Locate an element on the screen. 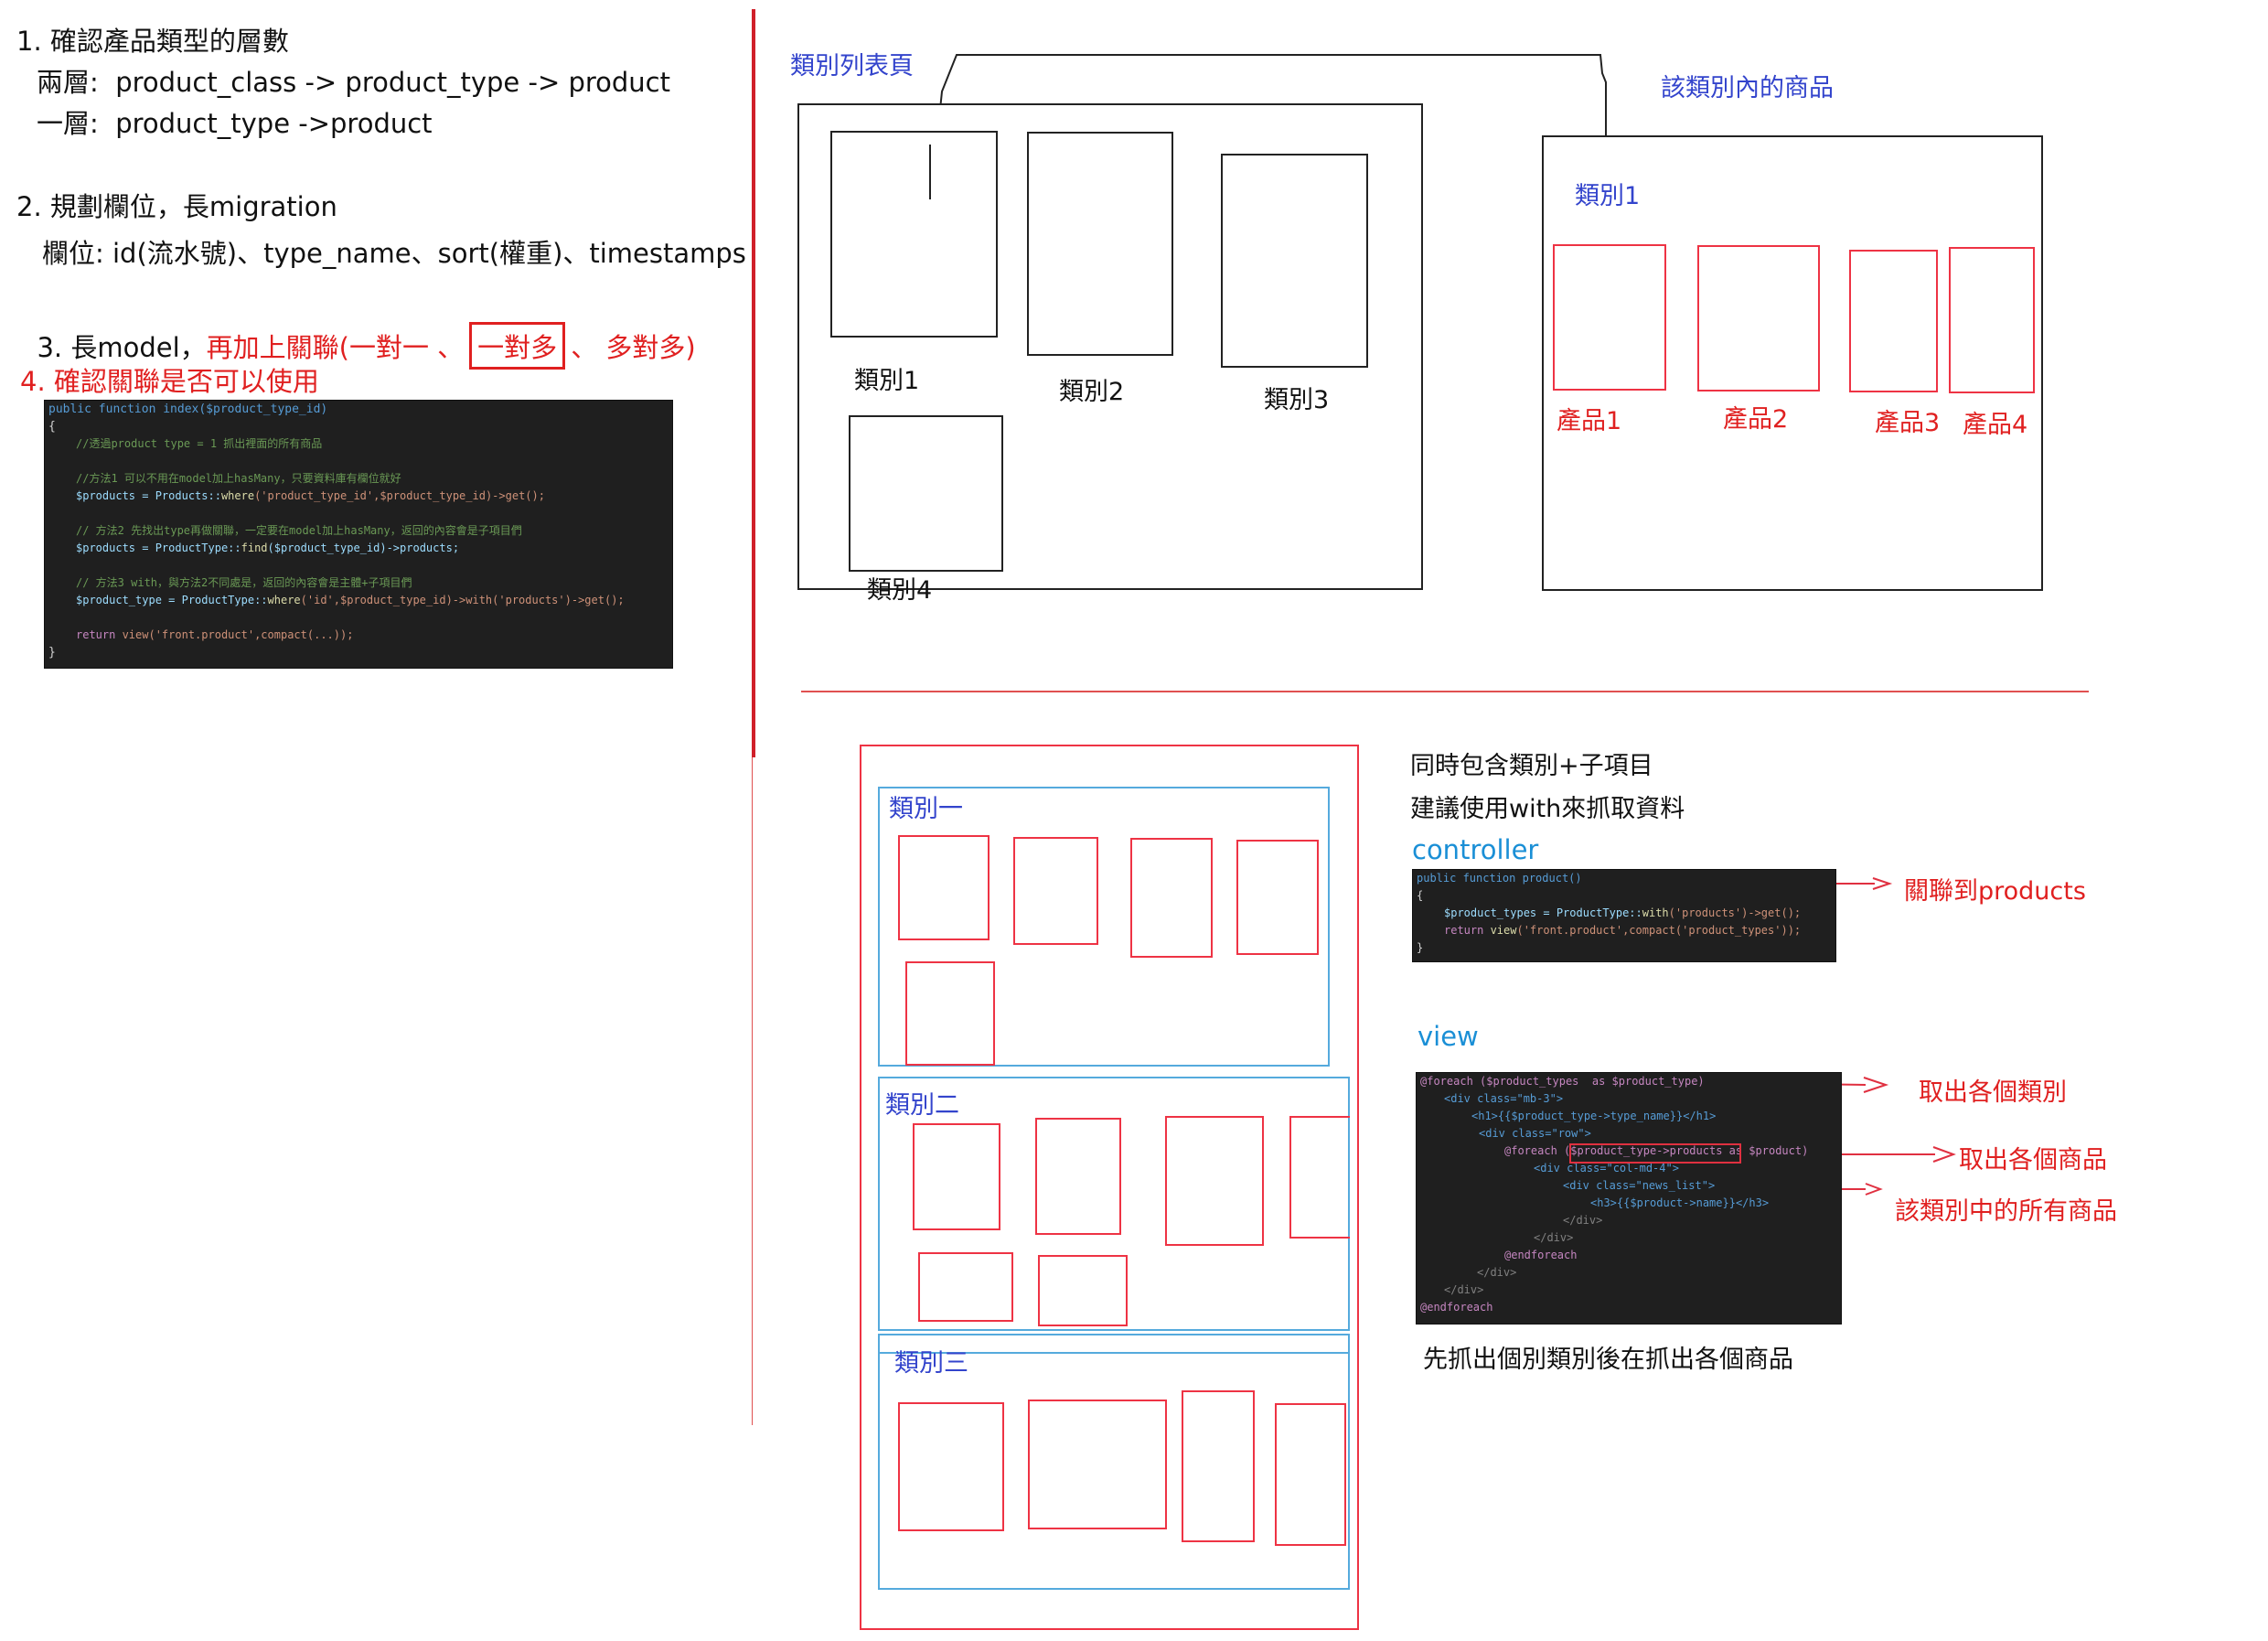  note-line-1: 同時包含類別+子項目 is located at coordinates (1531, 766).